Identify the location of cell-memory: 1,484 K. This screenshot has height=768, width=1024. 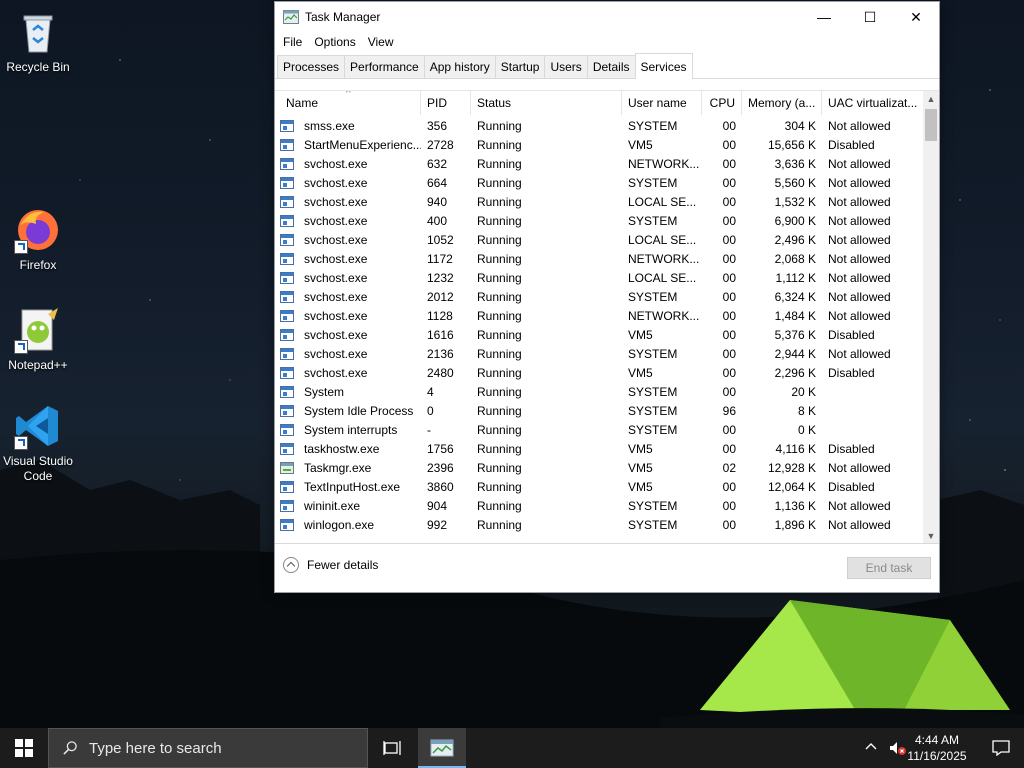
(795, 316).